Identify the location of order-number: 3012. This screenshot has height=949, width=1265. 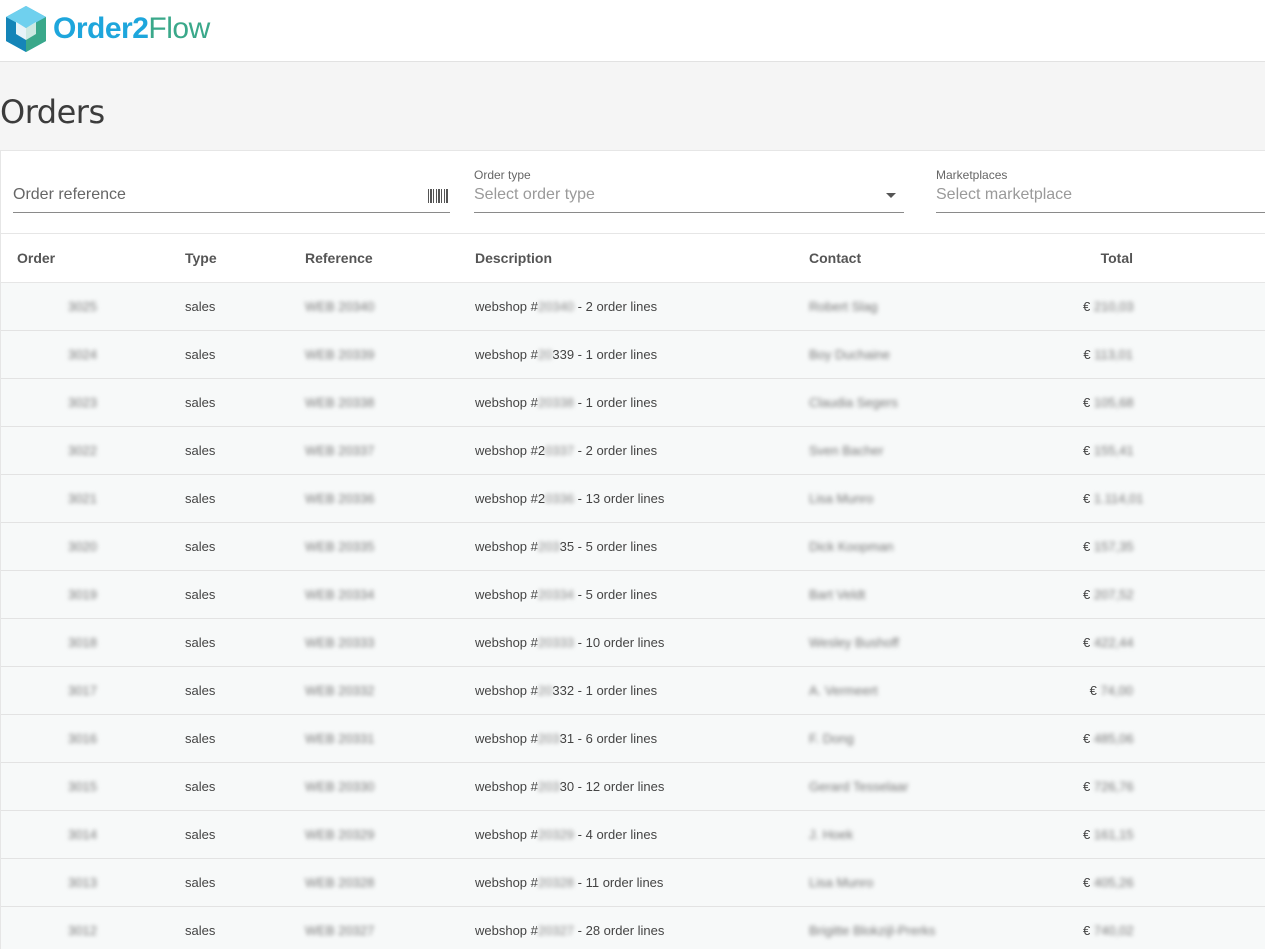
(85, 927).